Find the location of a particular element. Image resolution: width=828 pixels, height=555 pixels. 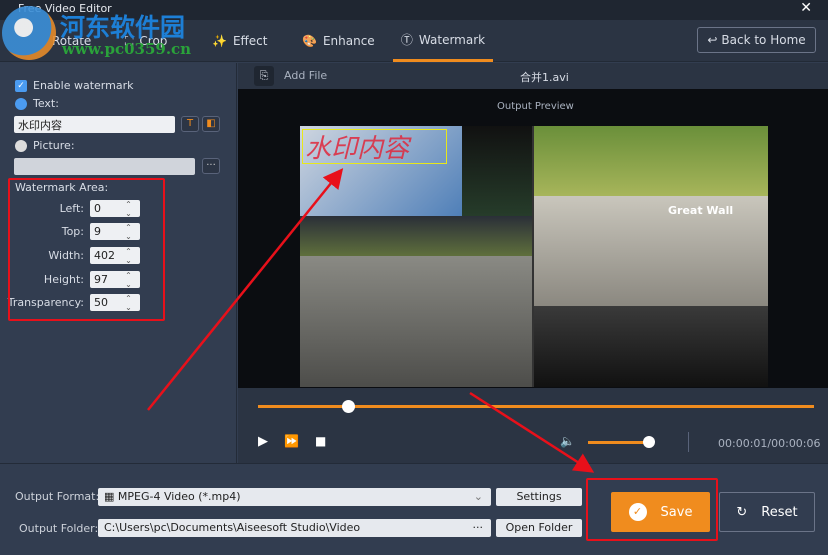

arrow-to-save is located at coordinates (532, 432).